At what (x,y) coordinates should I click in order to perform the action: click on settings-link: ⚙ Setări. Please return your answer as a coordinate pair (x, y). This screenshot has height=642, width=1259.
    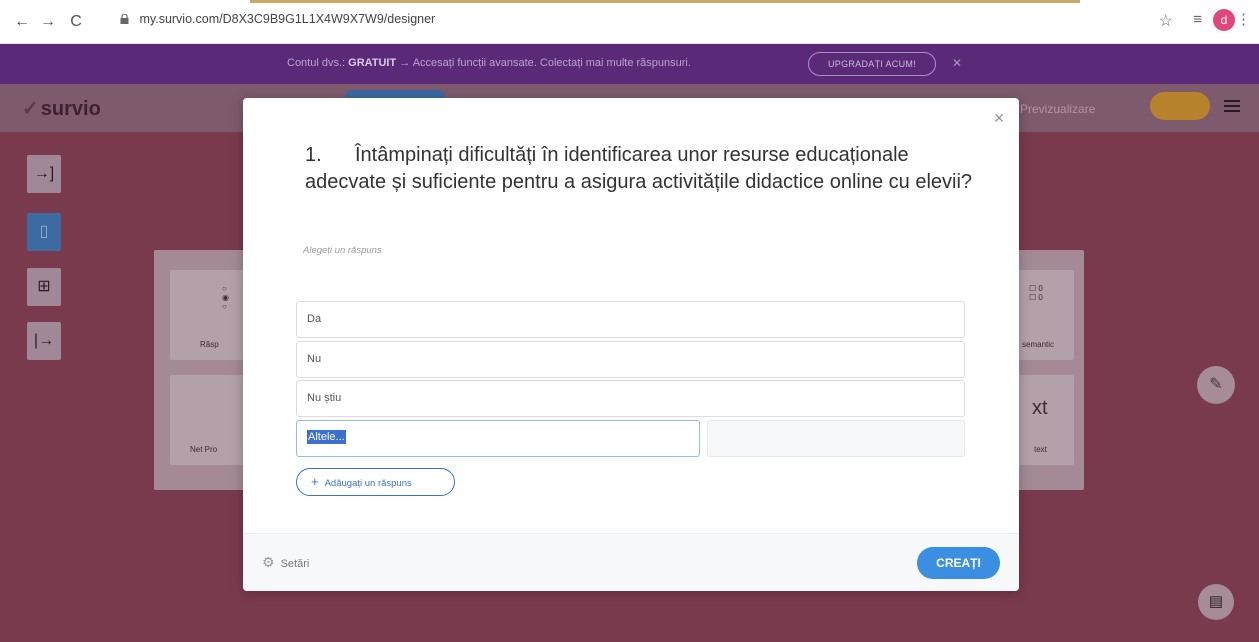
    Looking at the image, I should click on (285, 562).